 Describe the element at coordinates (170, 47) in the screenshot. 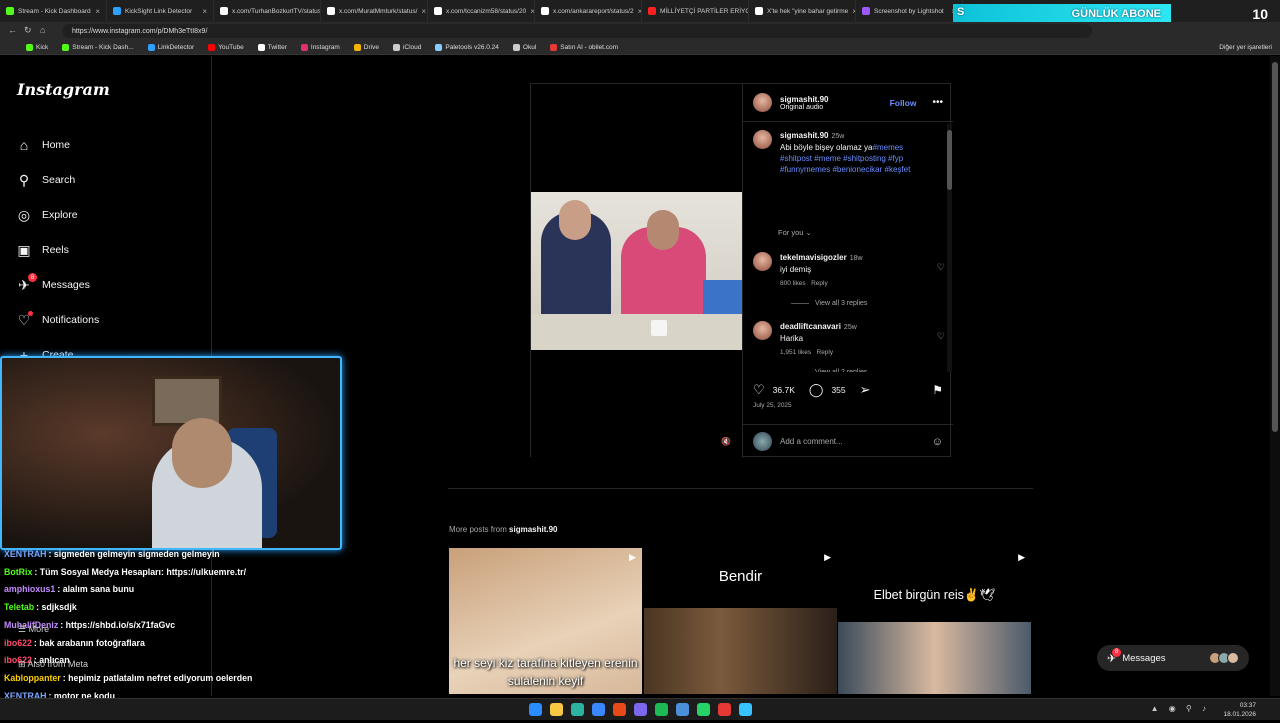

I see `bookmark-item: LinkDetector` at that location.